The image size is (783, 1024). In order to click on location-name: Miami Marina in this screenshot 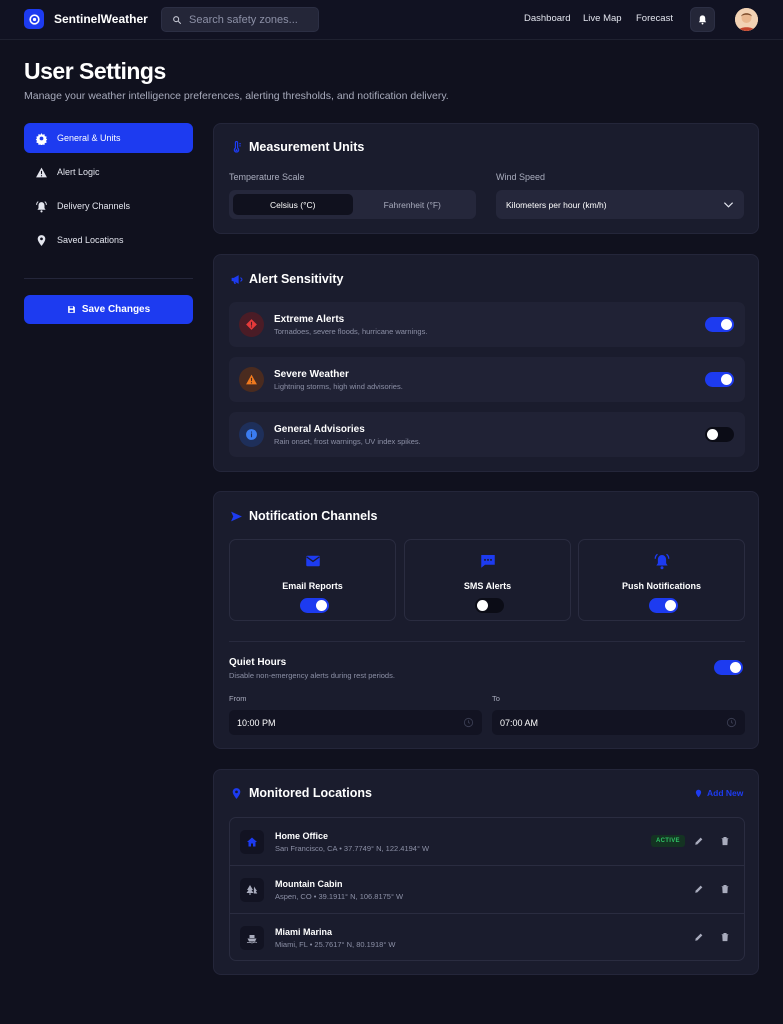, I will do `click(304, 932)`.